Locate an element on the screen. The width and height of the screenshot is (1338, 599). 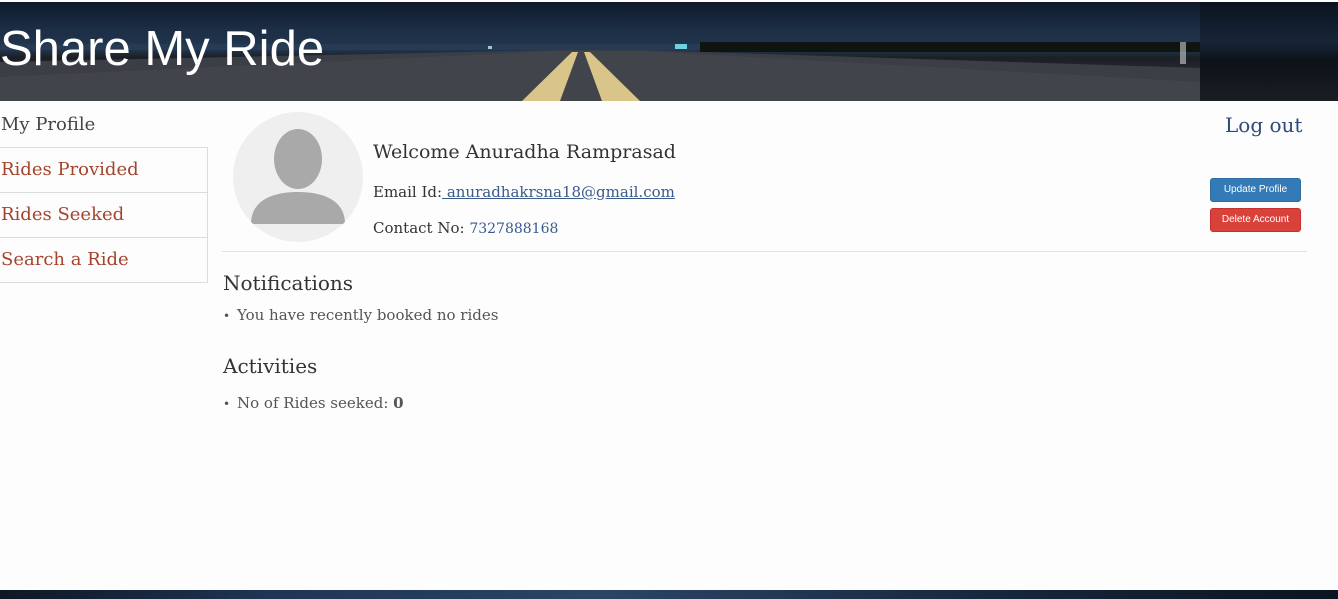
notifications-heading: Notifications is located at coordinates (288, 283).